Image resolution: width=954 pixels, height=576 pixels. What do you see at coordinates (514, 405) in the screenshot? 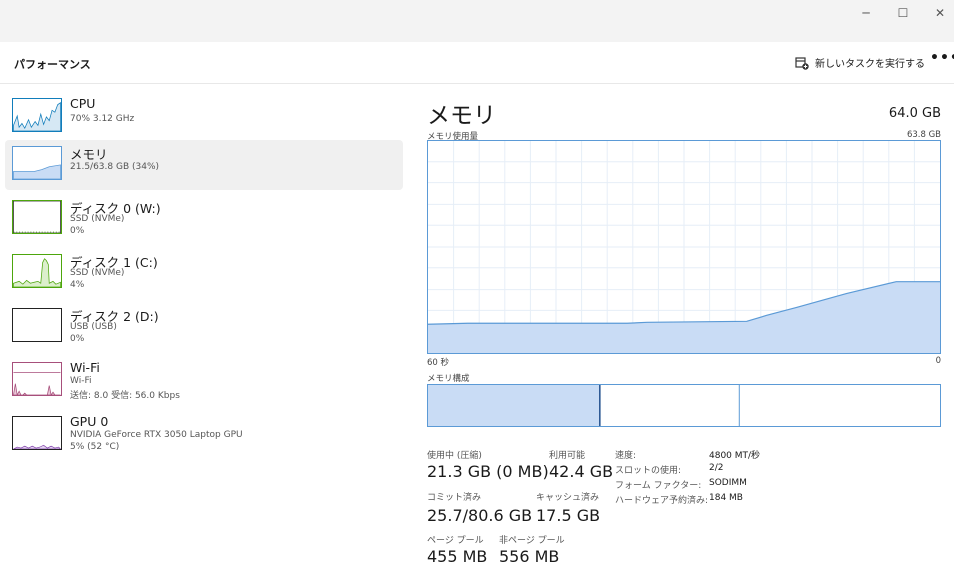
I see `composition-in-use` at bounding box center [514, 405].